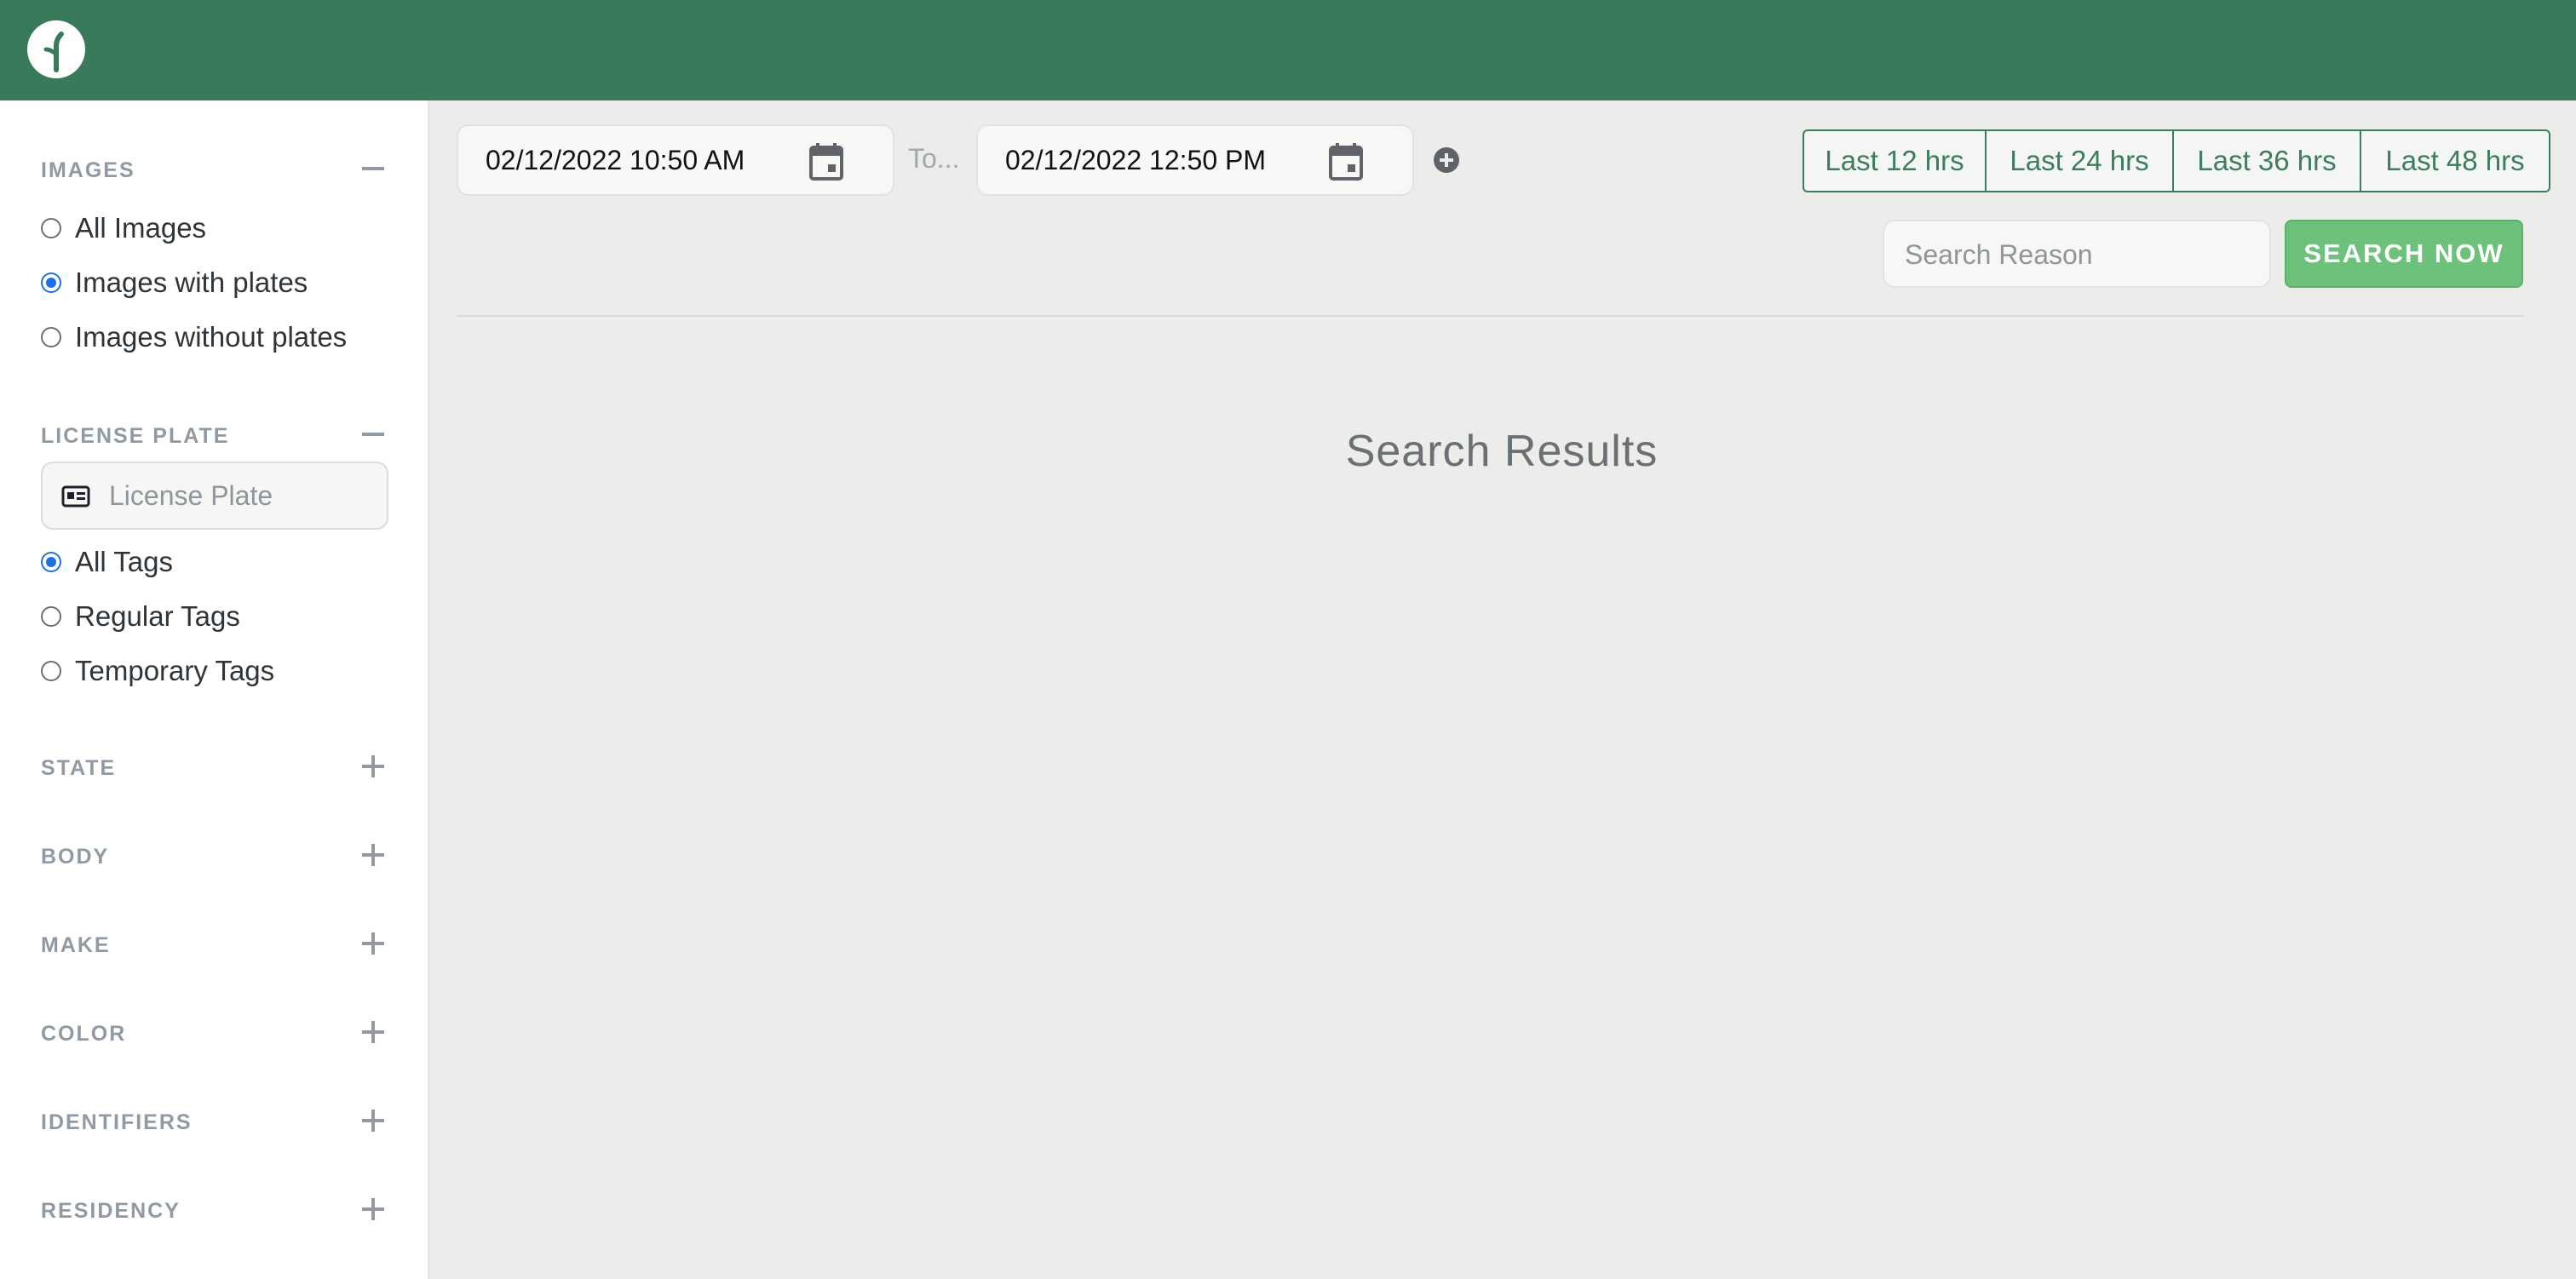 The height and width of the screenshot is (1279, 2576). I want to click on radio-label: Temporary Tags, so click(175, 671).